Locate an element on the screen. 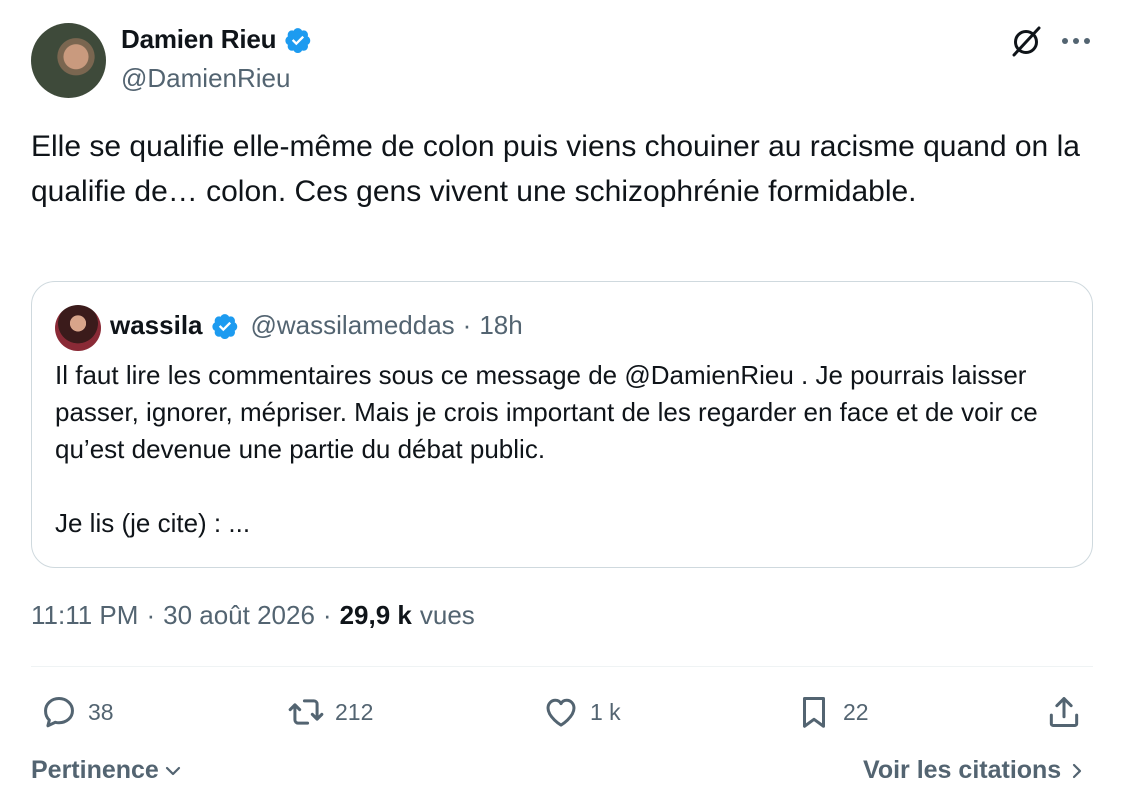 Image resolution: width=1123 pixels, height=810 pixels. repost-count: 212 is located at coordinates (354, 711).